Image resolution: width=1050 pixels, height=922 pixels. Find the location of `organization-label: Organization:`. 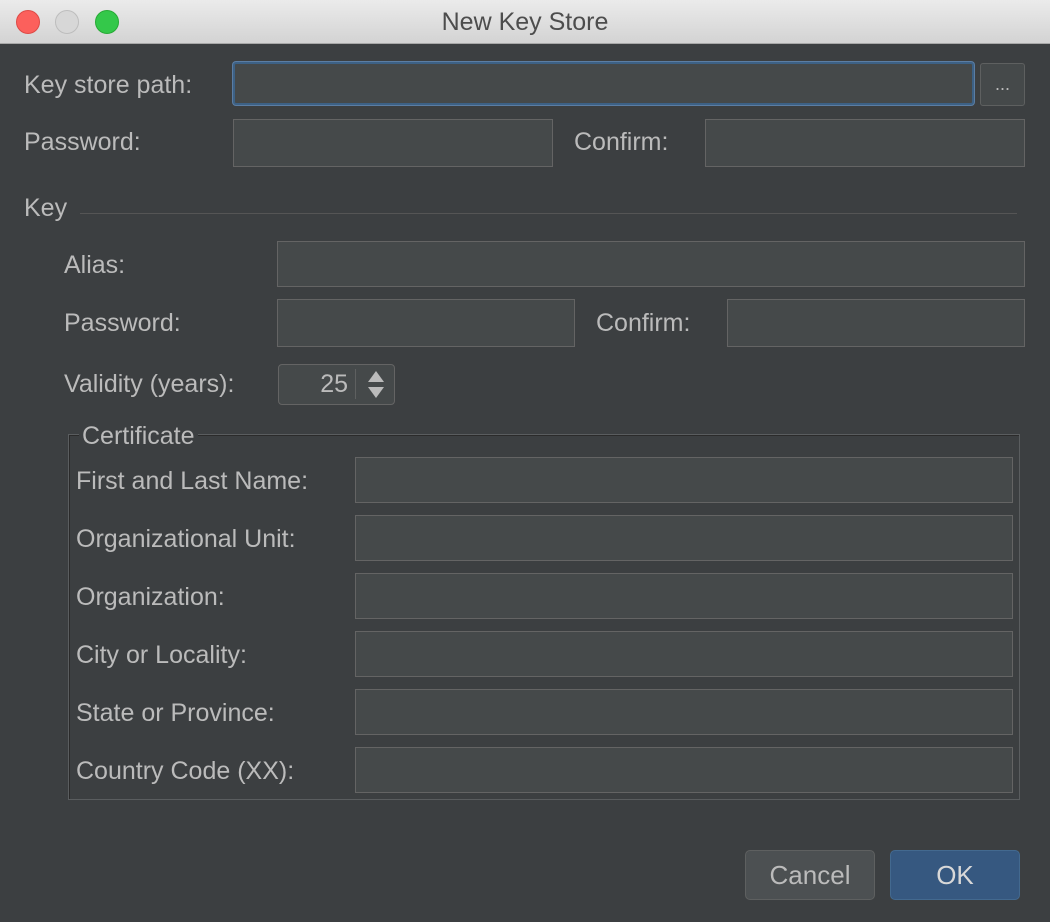

organization-label: Organization: is located at coordinates (150, 597).